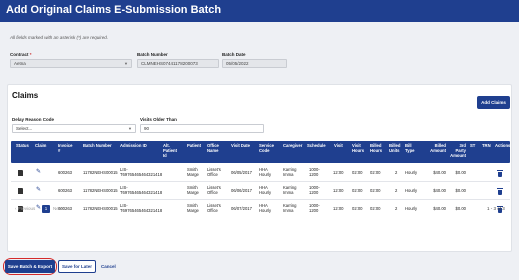 The image size is (519, 280). Describe the element at coordinates (375, 208) in the screenshot. I see `billed-hours-cell: 02:00` at that location.